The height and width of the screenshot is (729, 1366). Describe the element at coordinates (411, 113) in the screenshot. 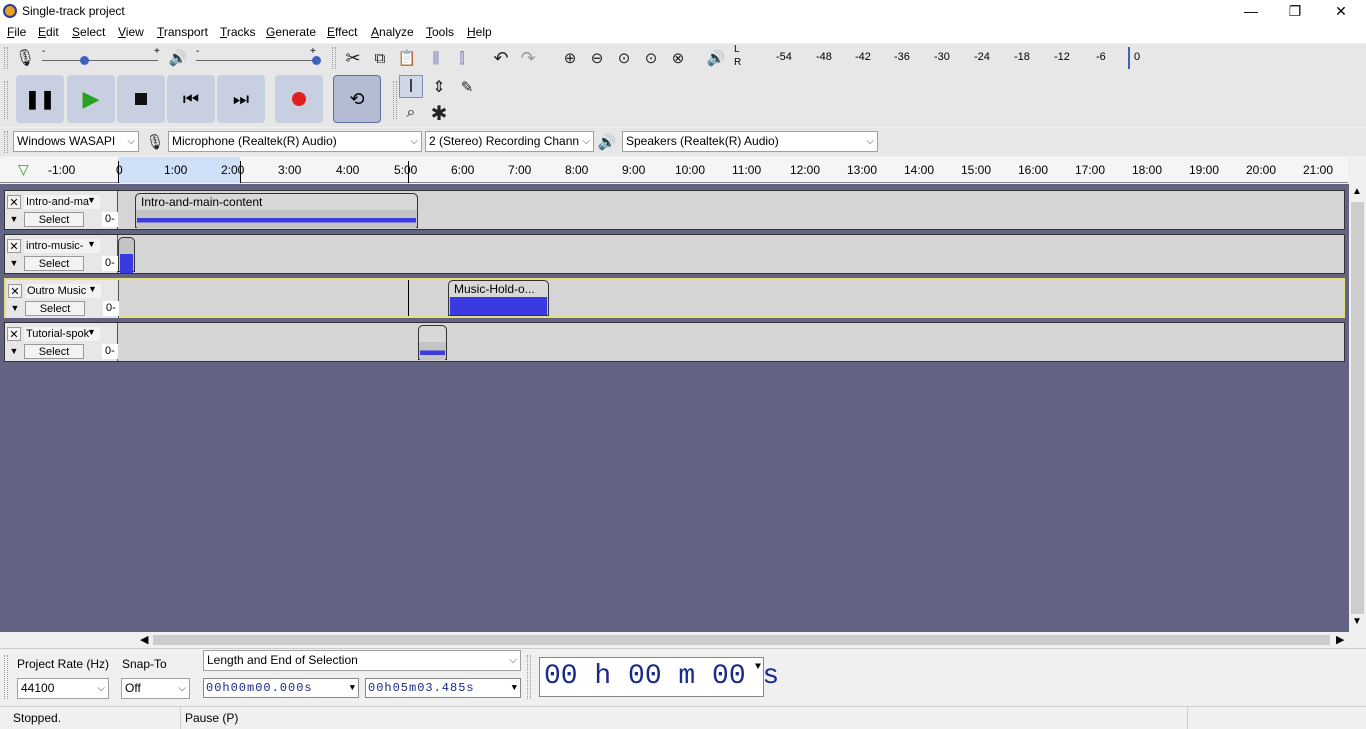

I see `zoom-tool-icon: ⌕` at that location.